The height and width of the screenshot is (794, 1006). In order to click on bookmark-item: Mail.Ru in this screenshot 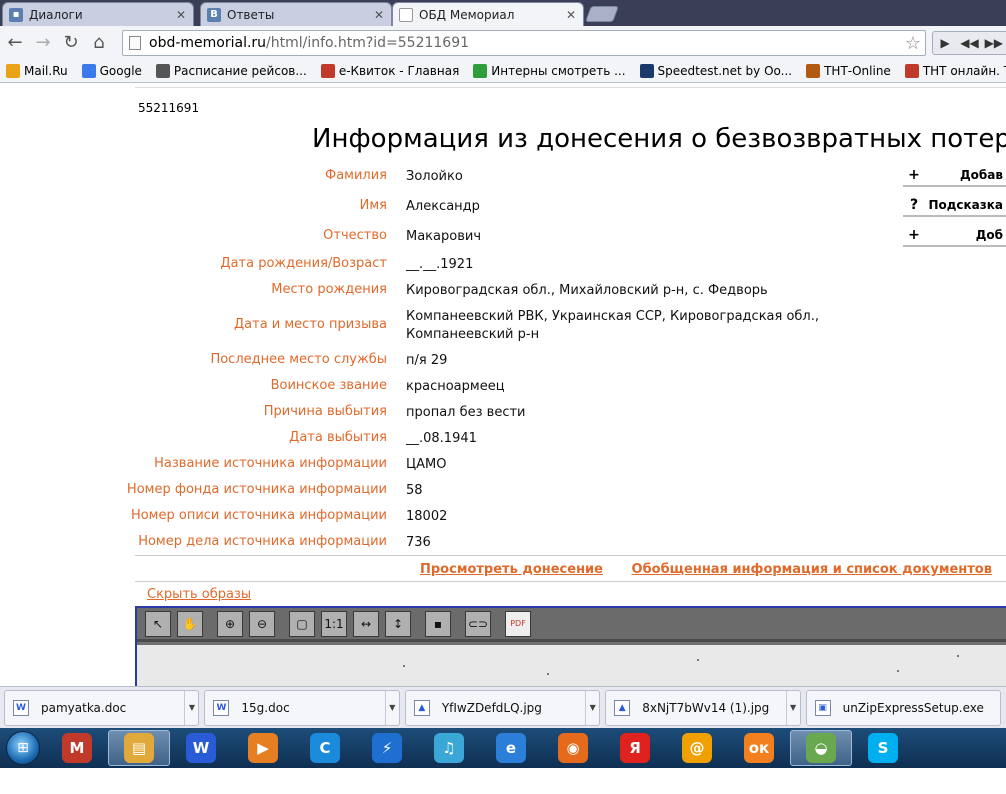, I will do `click(37, 70)`.